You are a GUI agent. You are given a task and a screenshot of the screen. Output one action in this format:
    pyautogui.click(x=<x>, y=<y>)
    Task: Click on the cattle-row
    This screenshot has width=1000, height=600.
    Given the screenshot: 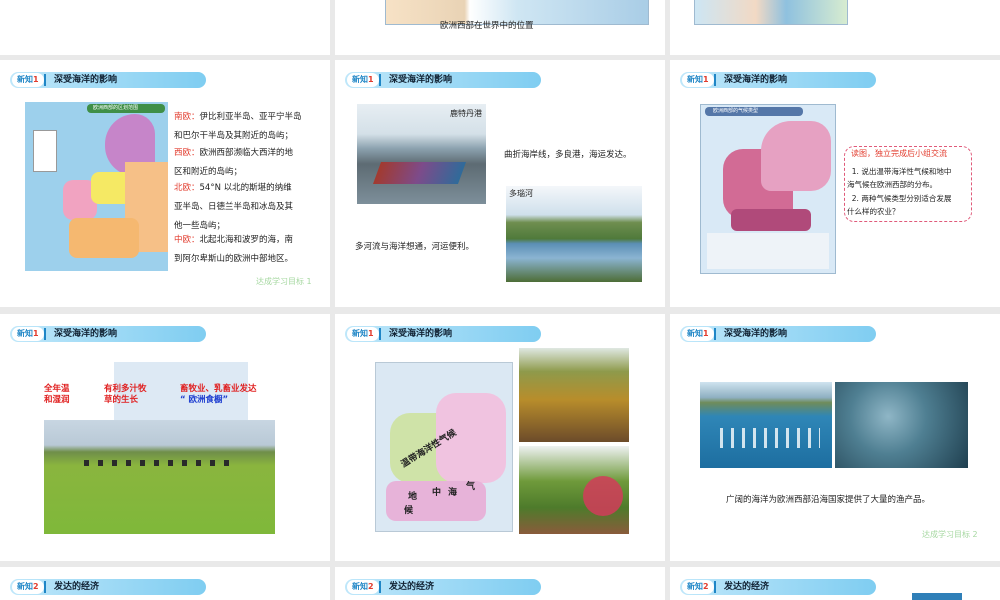 What is the action you would take?
    pyautogui.click(x=159, y=463)
    